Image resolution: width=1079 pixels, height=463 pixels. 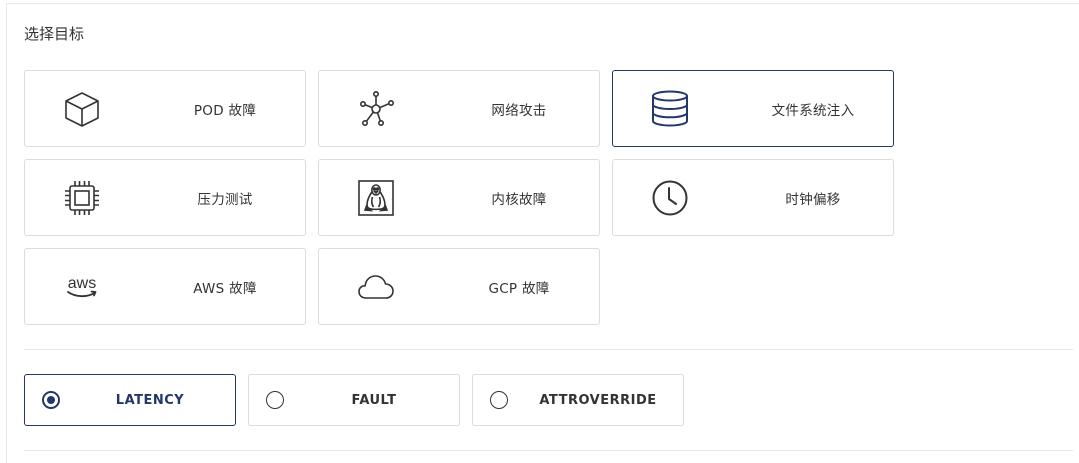 What do you see at coordinates (548, 450) in the screenshot?
I see `bottom-divider` at bounding box center [548, 450].